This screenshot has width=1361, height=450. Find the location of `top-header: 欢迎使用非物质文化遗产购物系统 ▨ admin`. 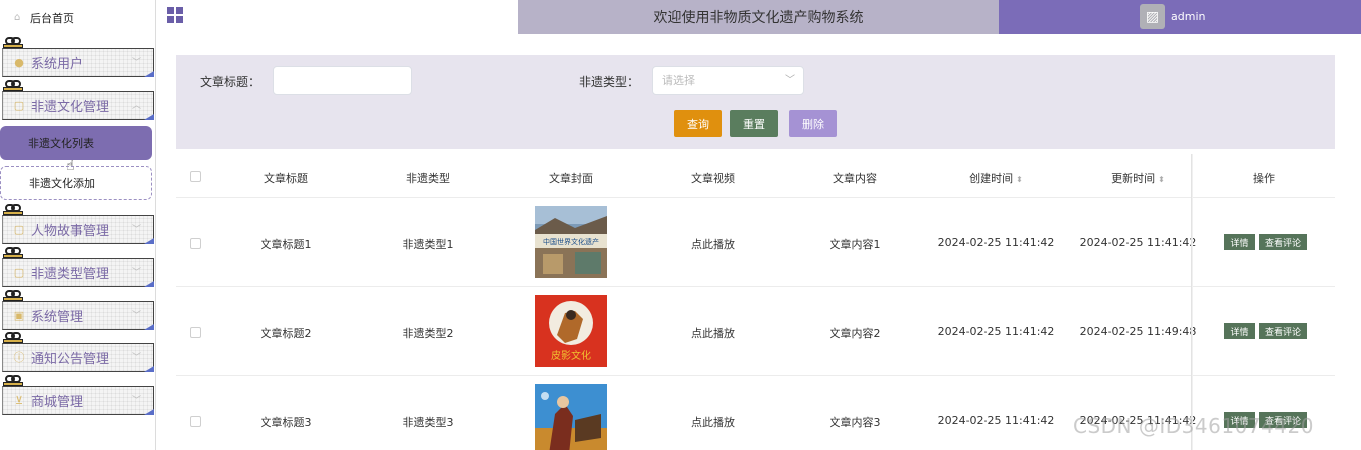

top-header: 欢迎使用非物质文化遗产购物系统 ▨ admin is located at coordinates (758, 17).